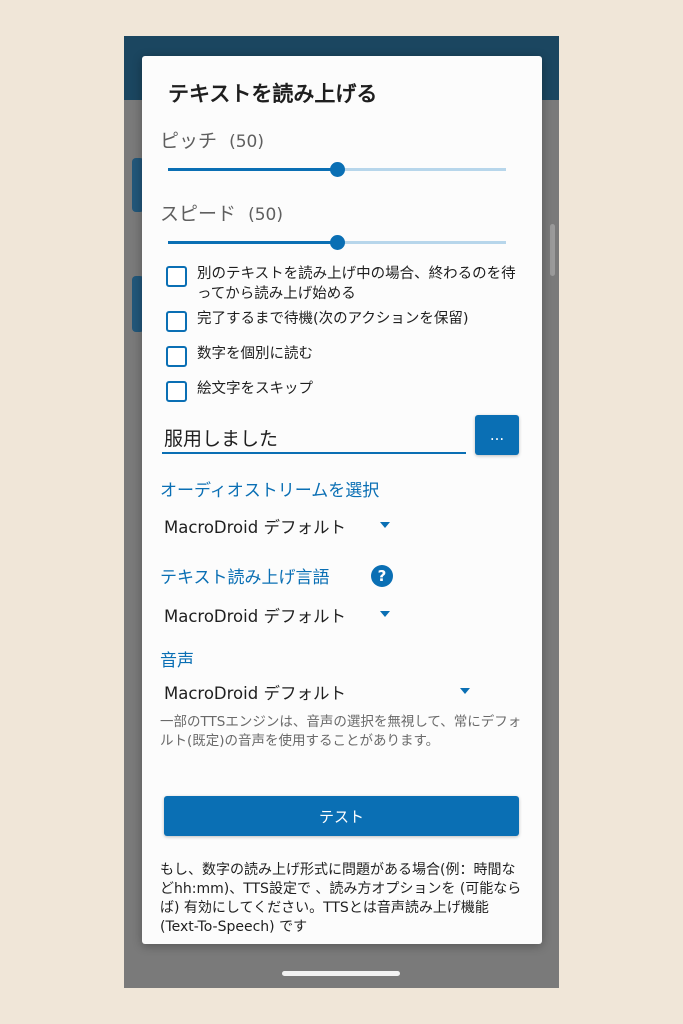  Describe the element at coordinates (176, 356) in the screenshot. I see `read-digits-checkbox` at that location.